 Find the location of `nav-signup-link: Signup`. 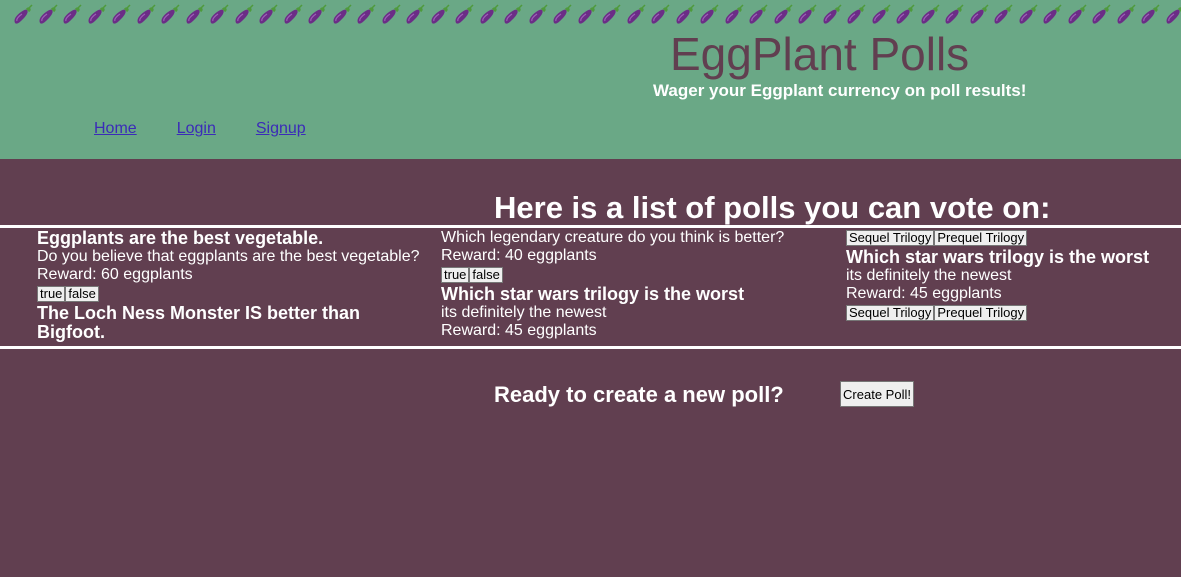

nav-signup-link: Signup is located at coordinates (281, 129).